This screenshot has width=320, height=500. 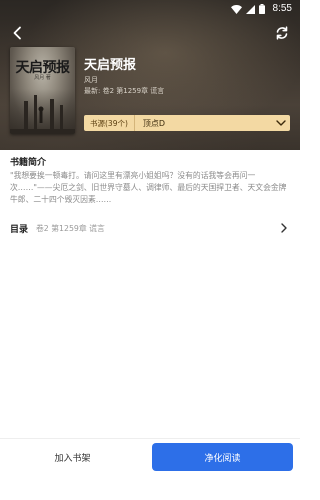 What do you see at coordinates (154, 123) in the screenshot?
I see `source-name: 顶点D` at bounding box center [154, 123].